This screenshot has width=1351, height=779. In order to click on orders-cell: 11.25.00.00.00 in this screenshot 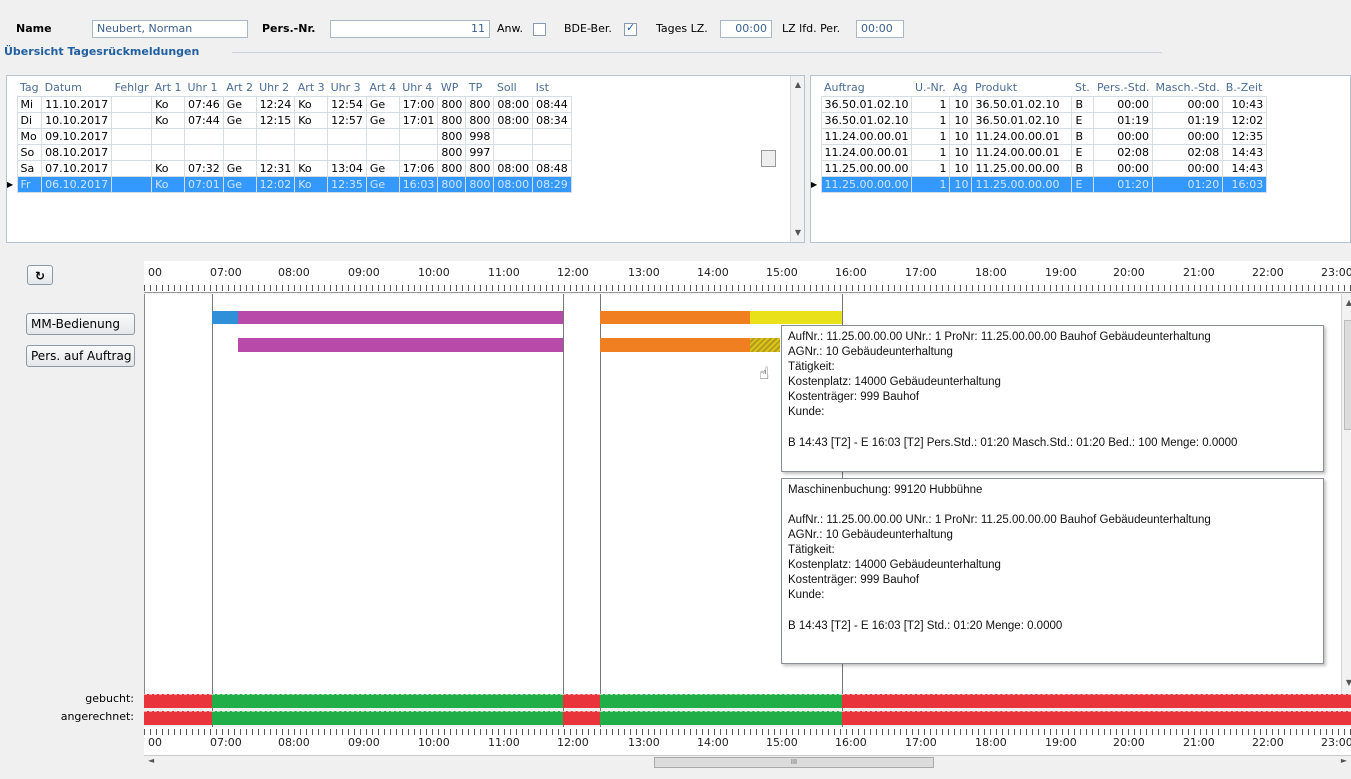, I will do `click(866, 184)`.